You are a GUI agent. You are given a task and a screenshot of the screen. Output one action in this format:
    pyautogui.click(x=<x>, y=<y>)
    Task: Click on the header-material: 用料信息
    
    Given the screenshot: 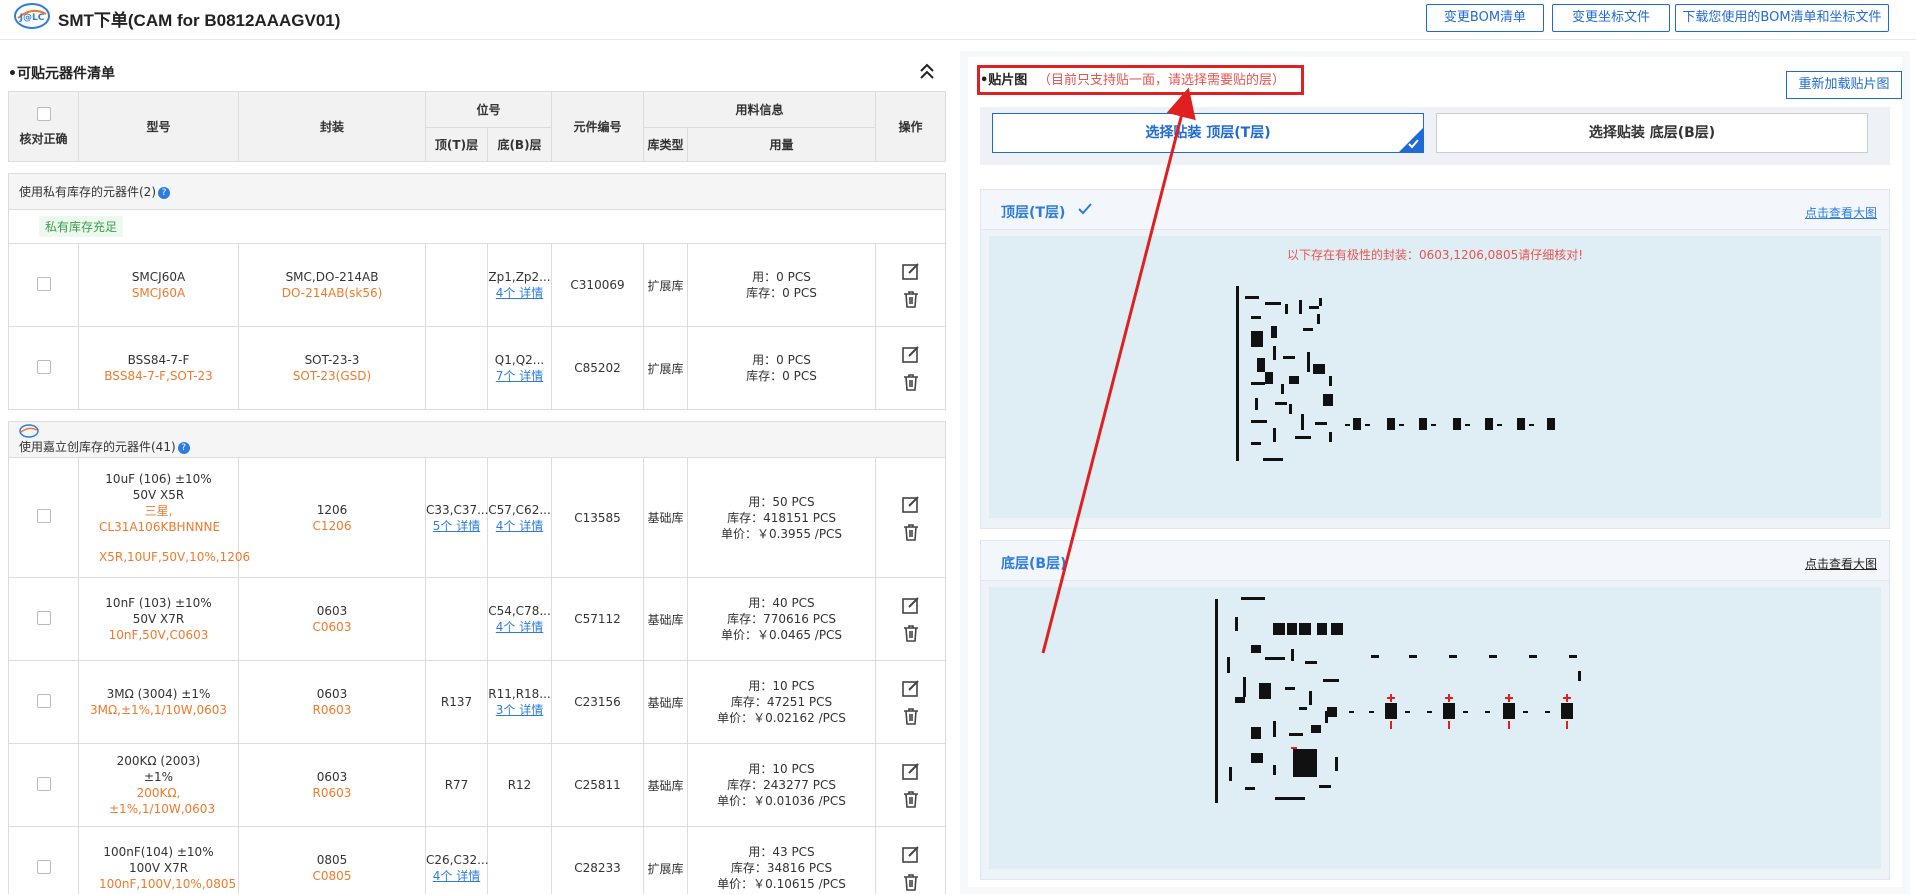 What is the action you would take?
    pyautogui.click(x=760, y=109)
    